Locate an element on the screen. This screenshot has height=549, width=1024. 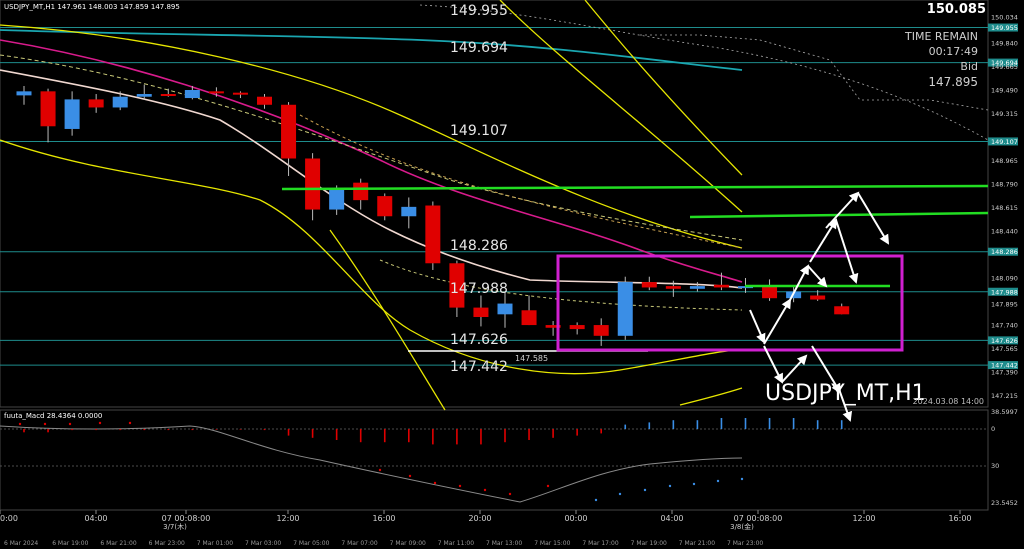
macd-scale-label: 30 is located at coordinates (995, 466).